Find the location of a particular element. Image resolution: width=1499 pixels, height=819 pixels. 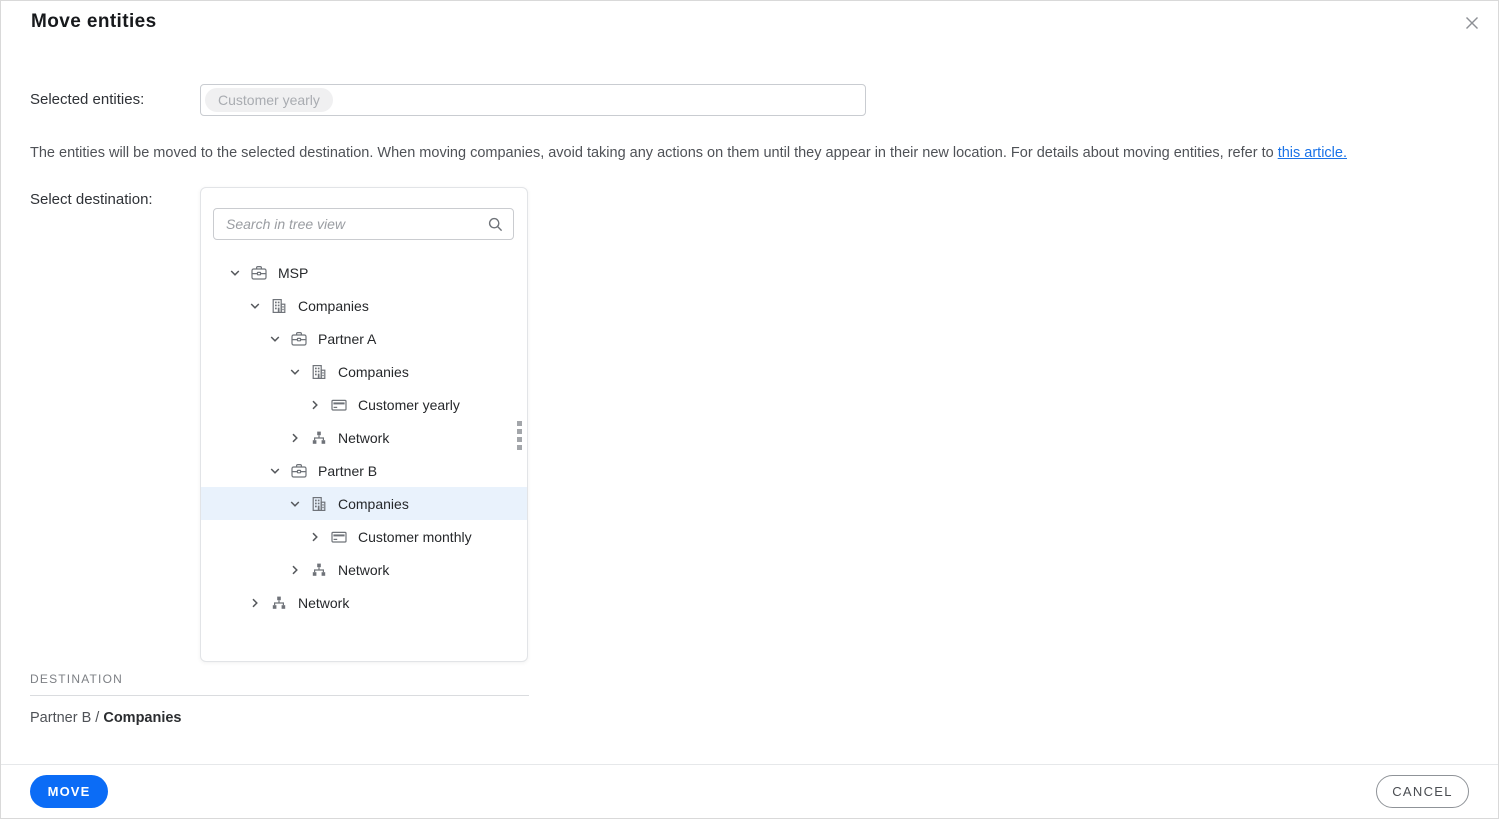

close-icon is located at coordinates (1472, 23).